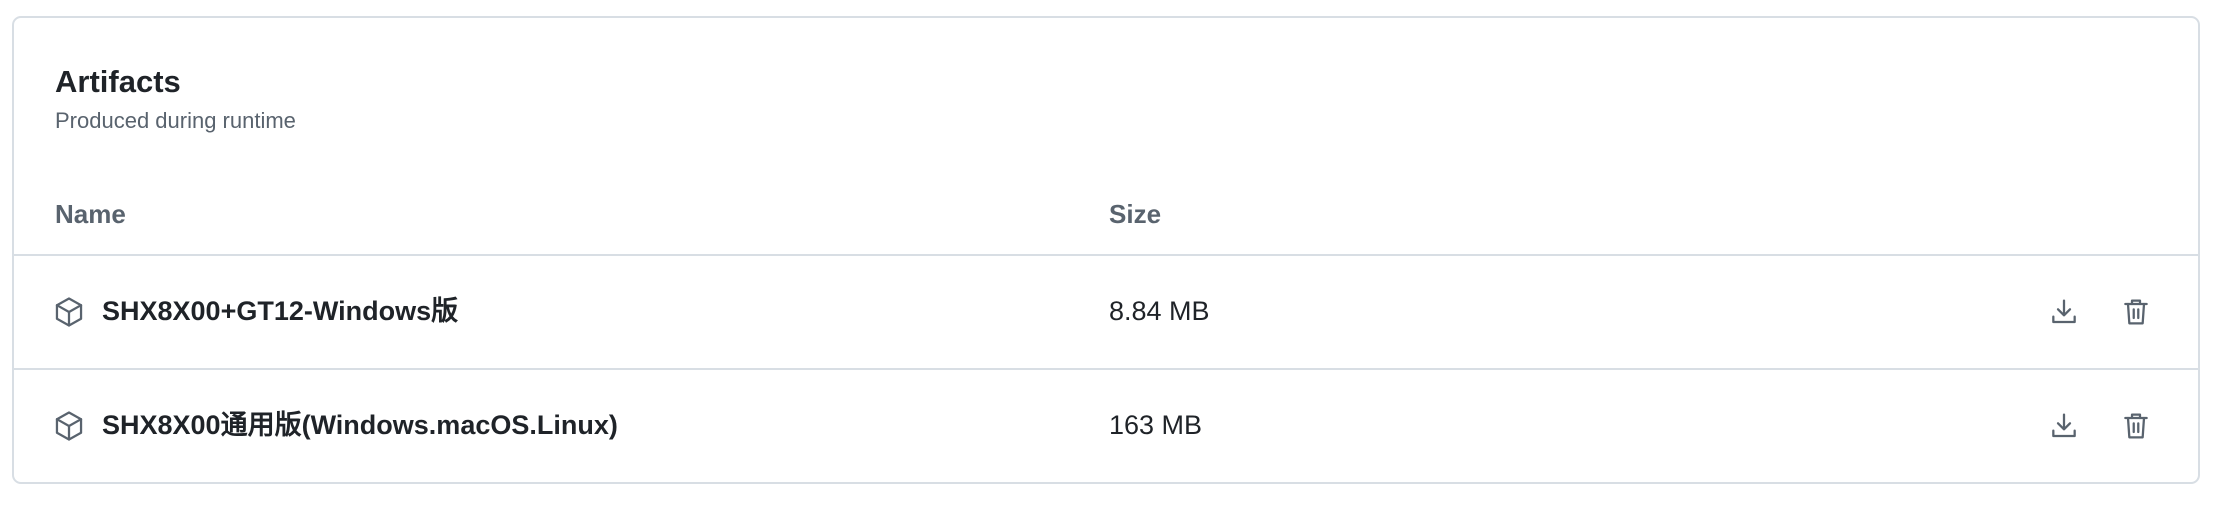  What do you see at coordinates (360, 425) in the screenshot?
I see `artifact-name-link: SHX8X00通用版(Windows.macOS.Linux)` at bounding box center [360, 425].